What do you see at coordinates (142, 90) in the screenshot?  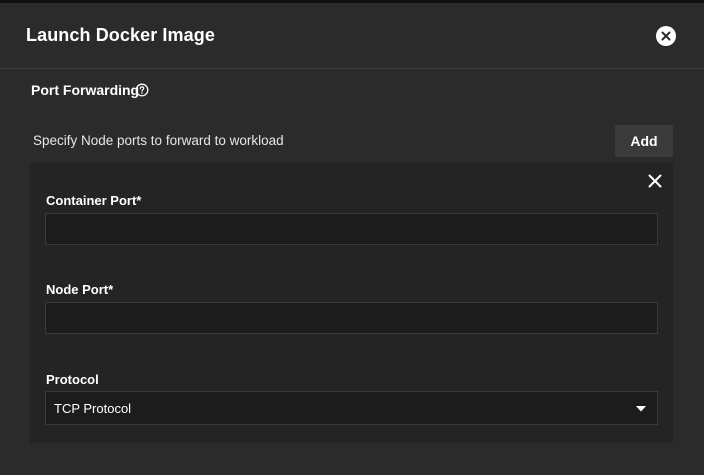 I see `help-circle-icon` at bounding box center [142, 90].